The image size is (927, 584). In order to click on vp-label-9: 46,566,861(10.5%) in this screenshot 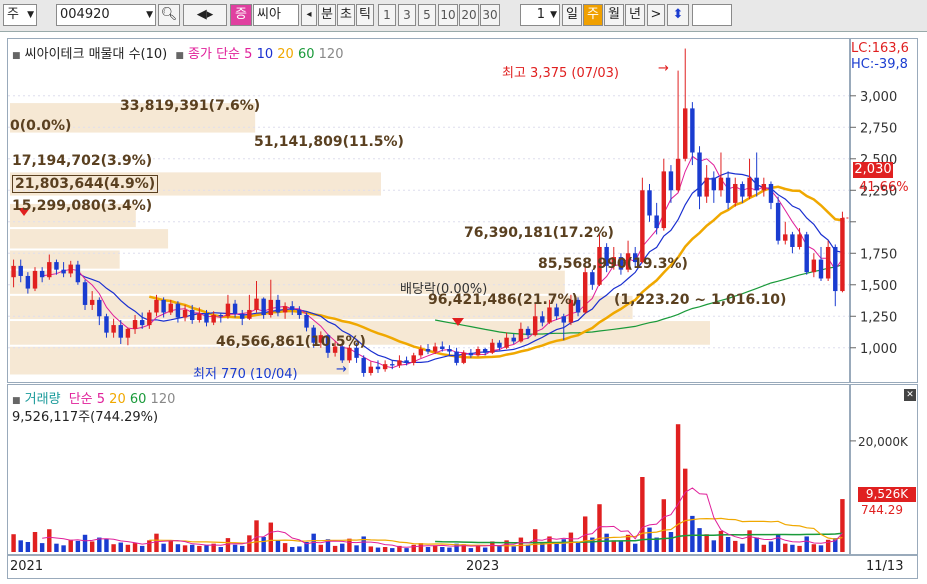, I will do `click(291, 342)`.